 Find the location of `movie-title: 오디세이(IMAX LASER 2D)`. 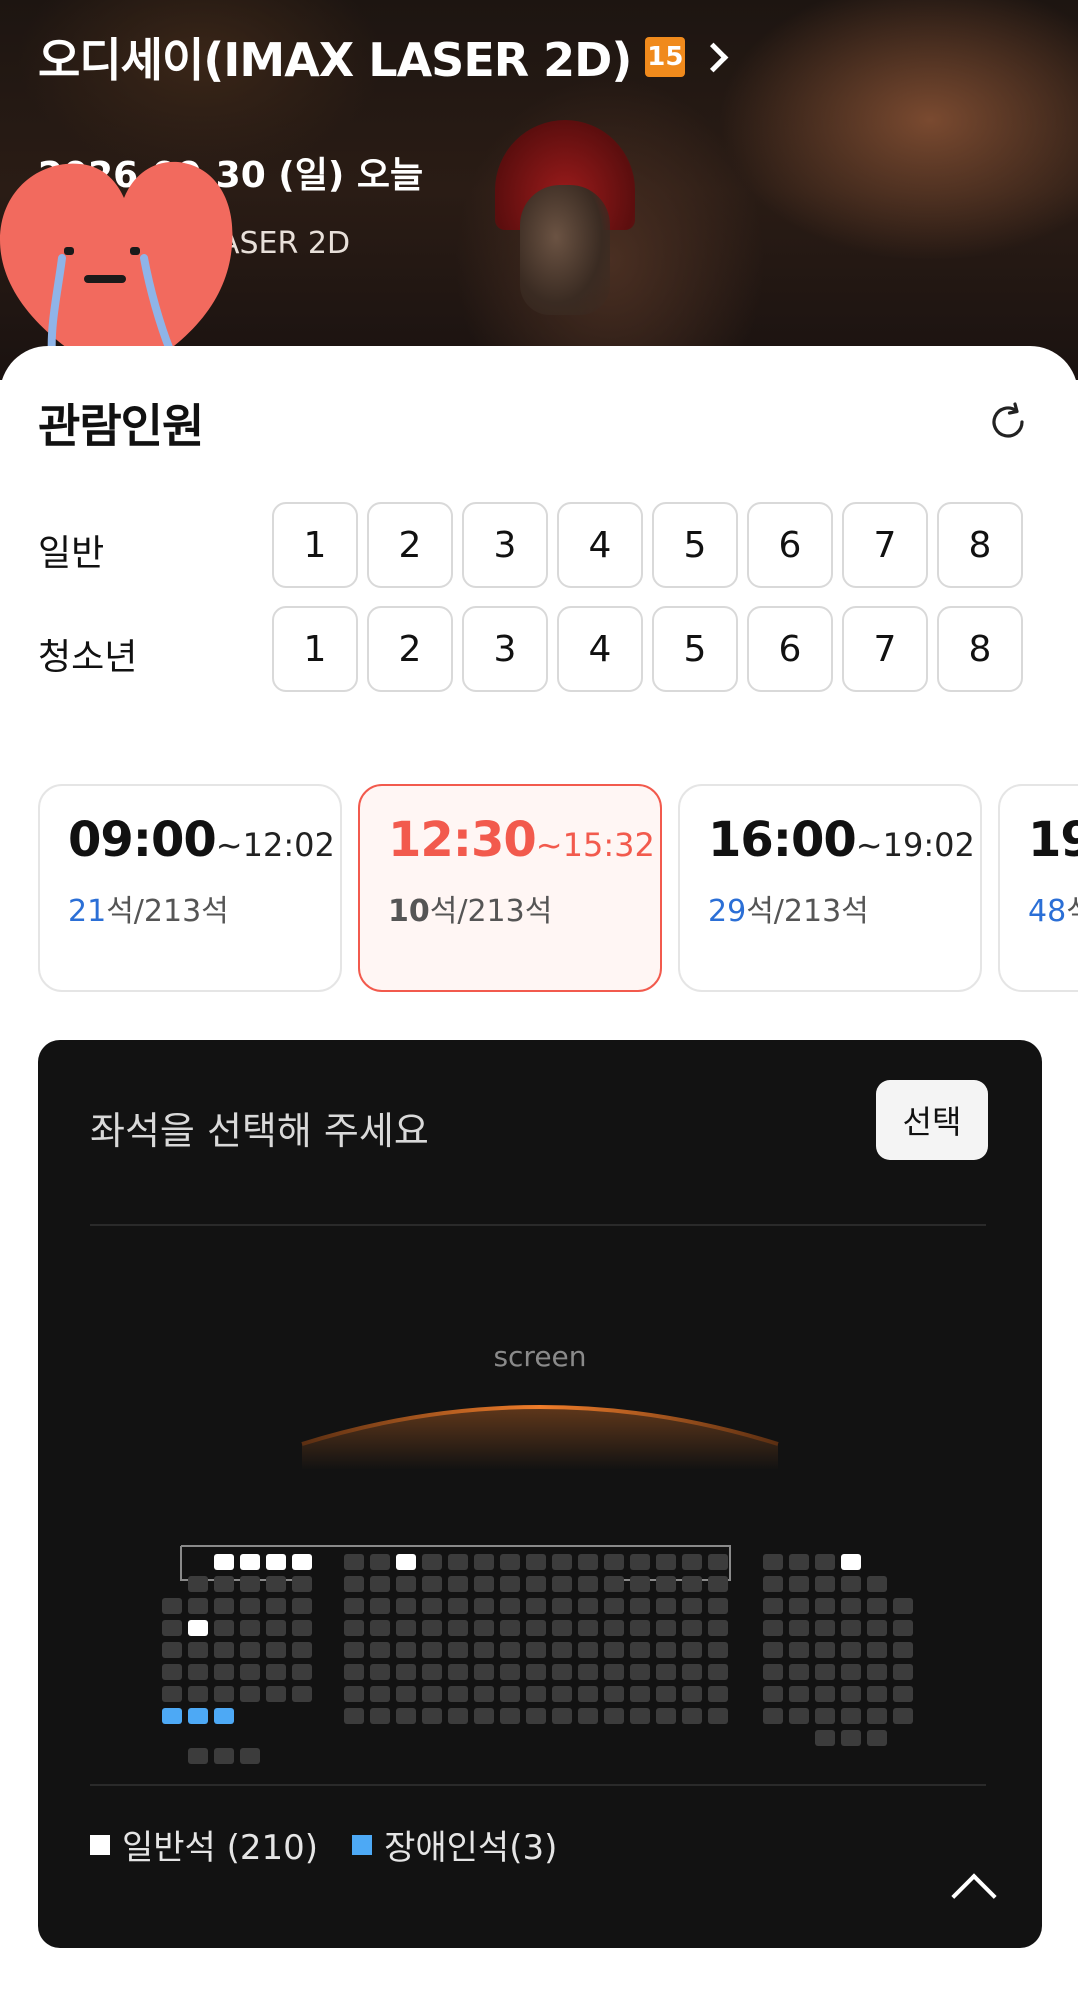

movie-title: 오디세이(IMAX LASER 2D) is located at coordinates (335, 60).